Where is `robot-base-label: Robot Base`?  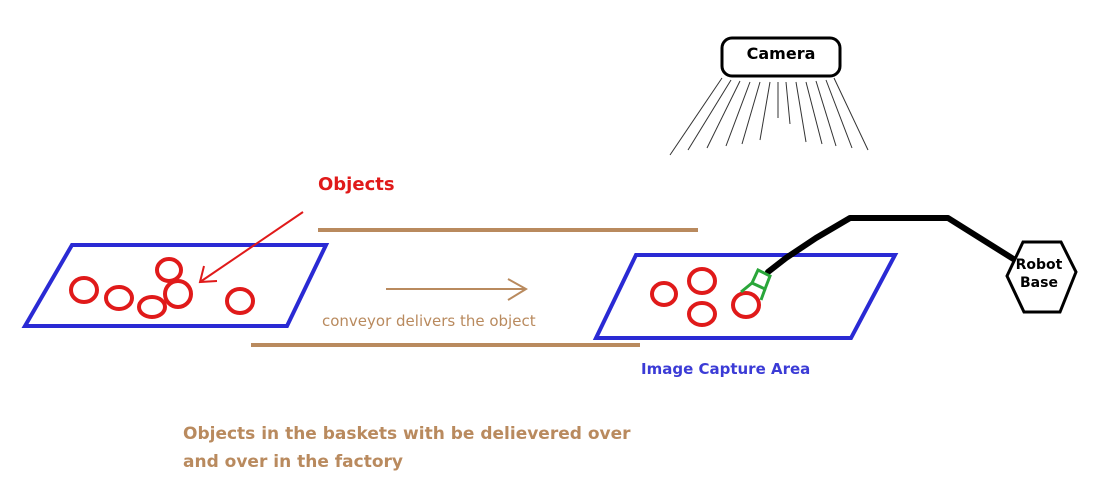
robot-base-label: Robot Base is located at coordinates (1039, 274).